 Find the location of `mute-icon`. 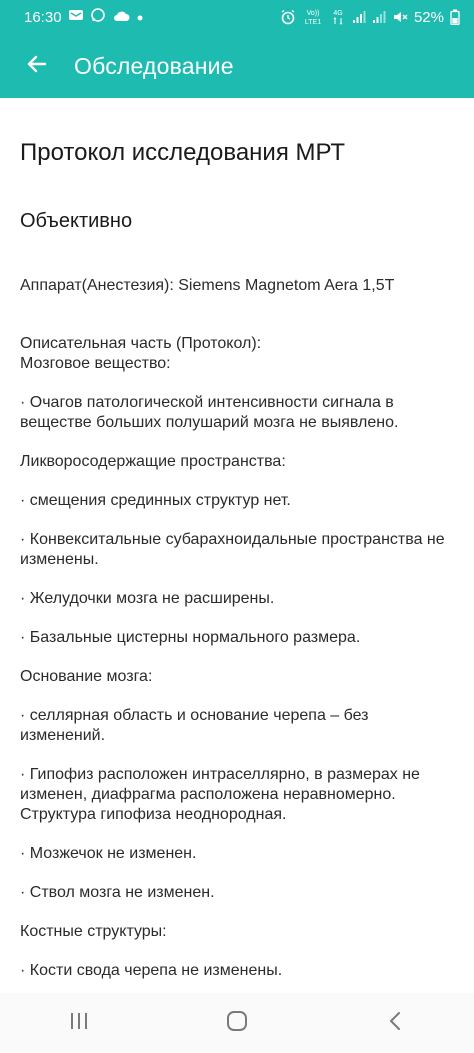

mute-icon is located at coordinates (400, 17).